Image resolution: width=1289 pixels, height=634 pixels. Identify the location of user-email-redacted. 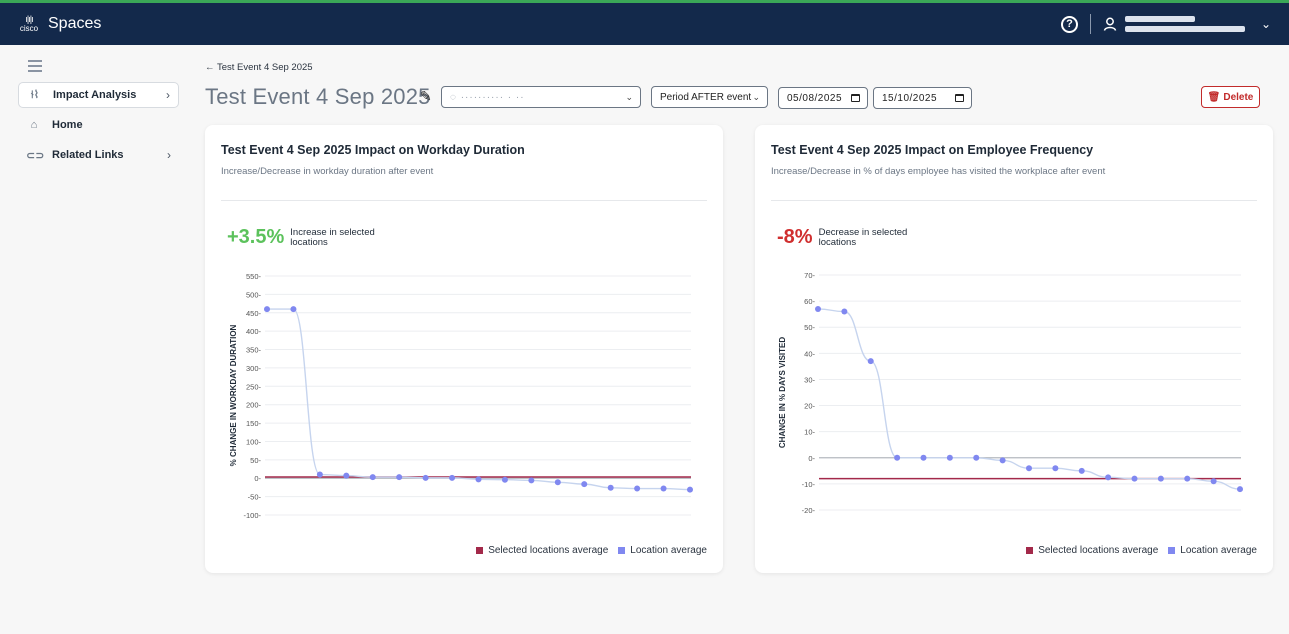
(1184, 29).